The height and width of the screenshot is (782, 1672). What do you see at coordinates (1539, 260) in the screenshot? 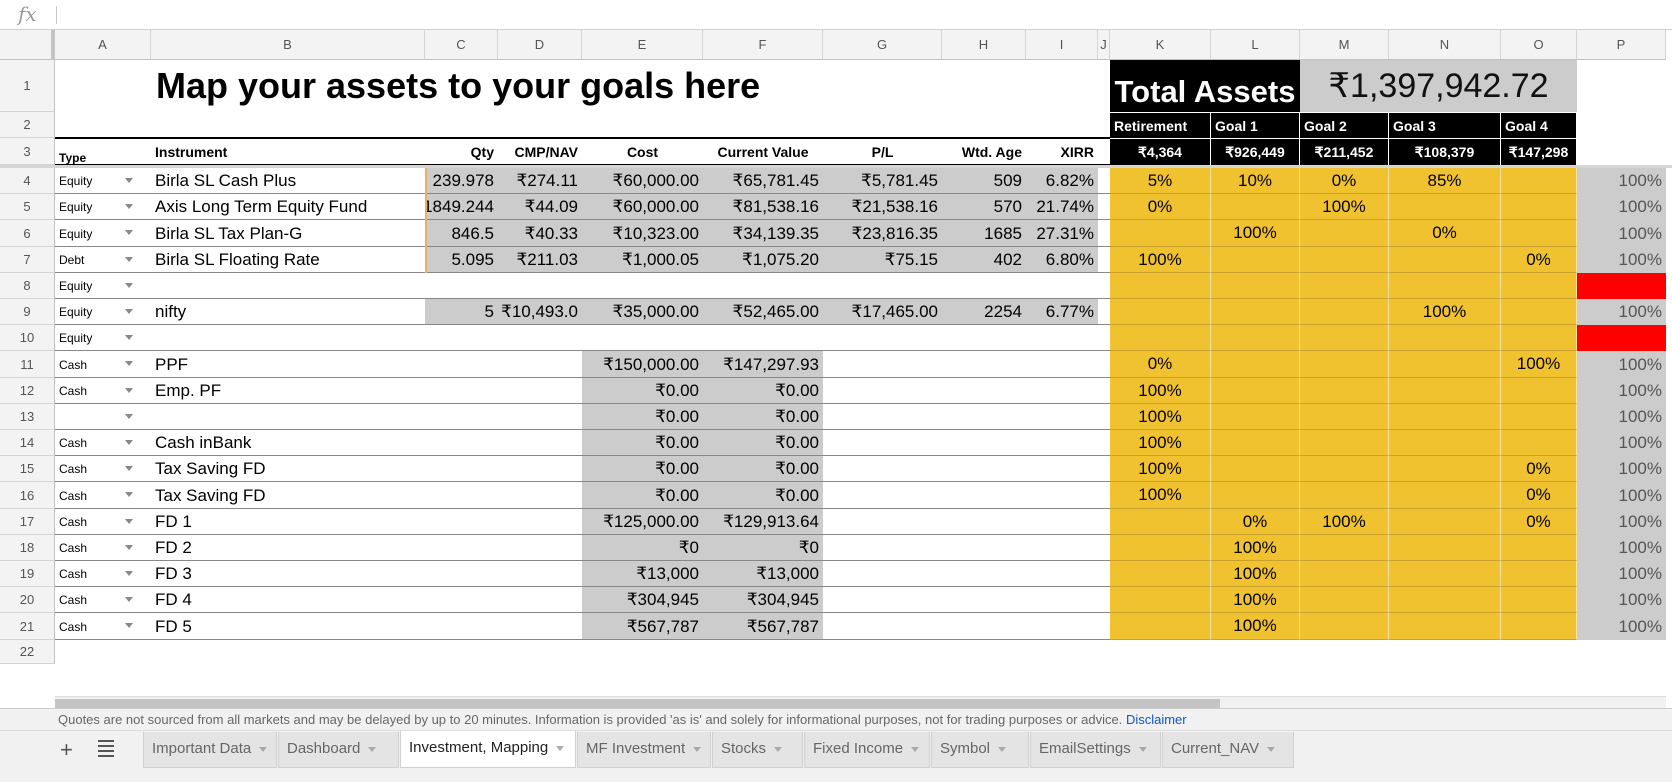
I see `allocation-cell-goal-4: 0%` at bounding box center [1539, 260].